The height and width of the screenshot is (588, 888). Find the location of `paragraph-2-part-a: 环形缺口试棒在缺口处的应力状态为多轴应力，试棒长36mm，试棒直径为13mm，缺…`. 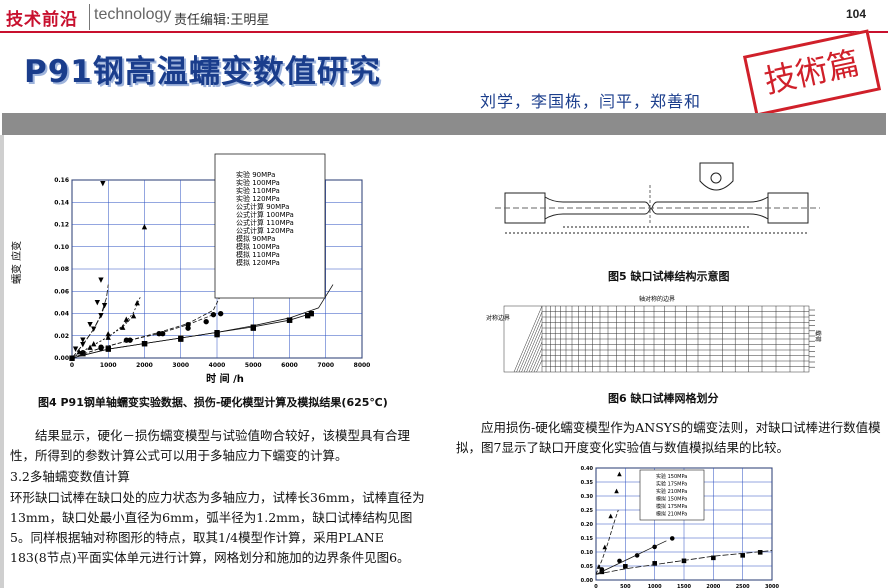

paragraph-2-part-a: 环形缺口试棒在缺口处的应力状态为多轴应力，试棒长36mm，试棒直径为13mm，缺… is located at coordinates (217, 517).